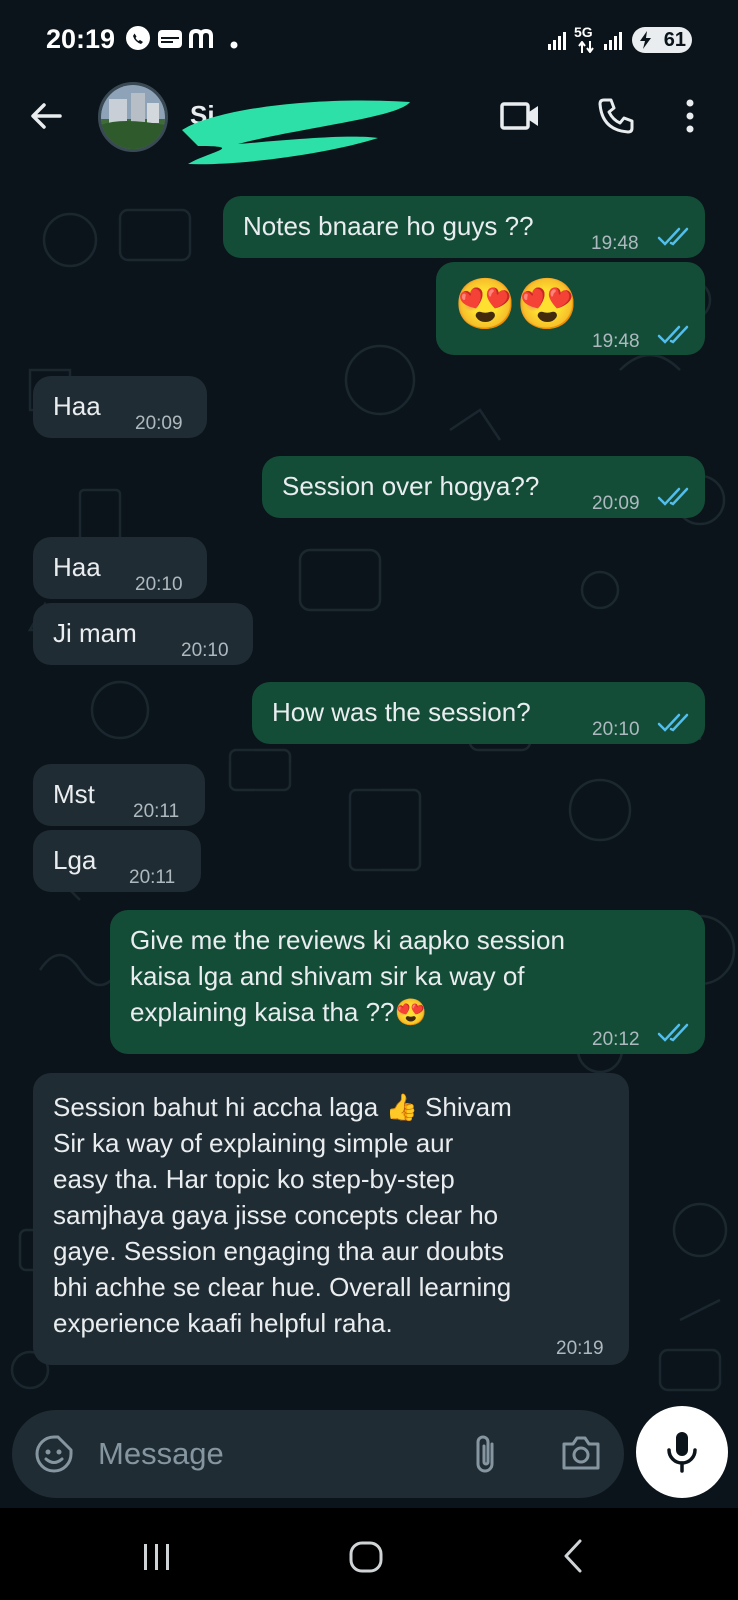 This screenshot has height=1600, width=738. I want to click on chevron-left-icon, so click(573, 1556).